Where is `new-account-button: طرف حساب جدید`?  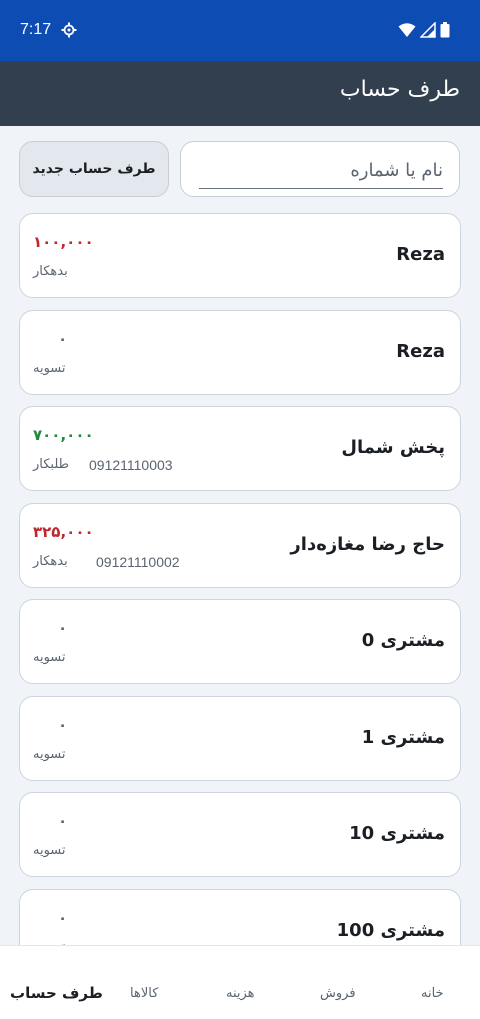
new-account-button: طرف حساب جدید is located at coordinates (94, 169).